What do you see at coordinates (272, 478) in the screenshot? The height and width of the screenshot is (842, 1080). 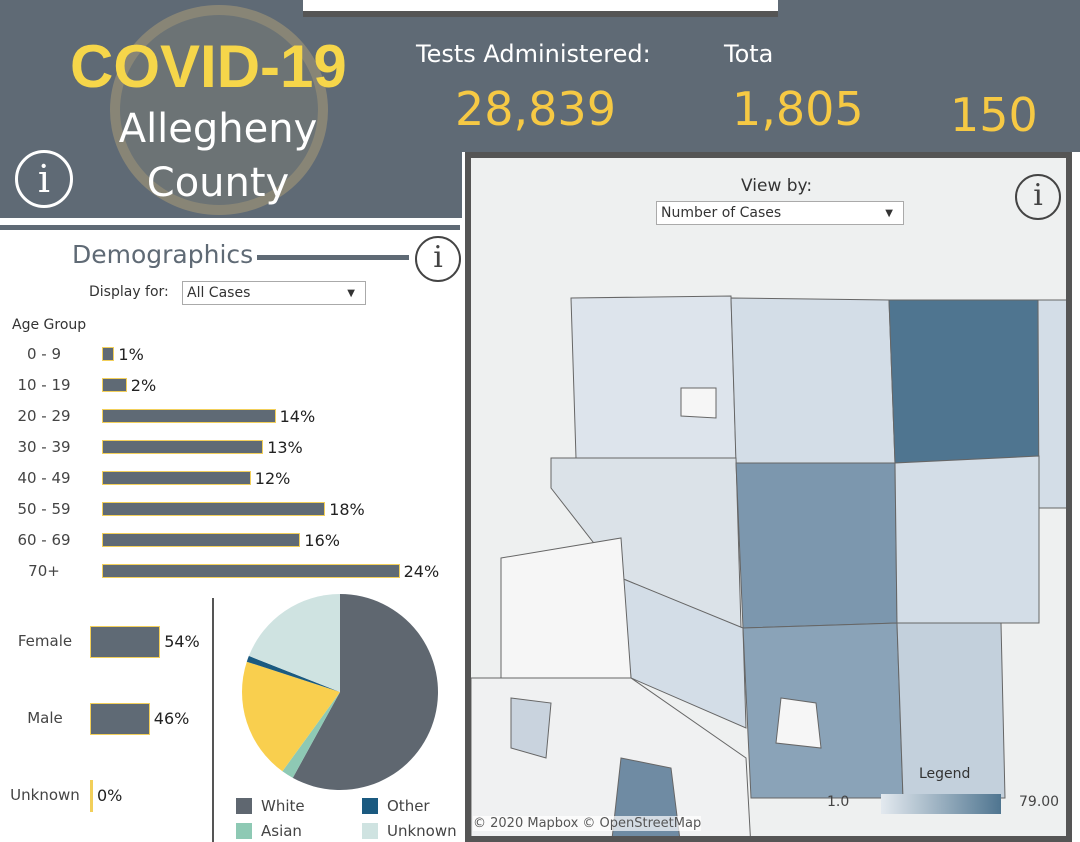 I see `age-pct-label: 12%` at bounding box center [272, 478].